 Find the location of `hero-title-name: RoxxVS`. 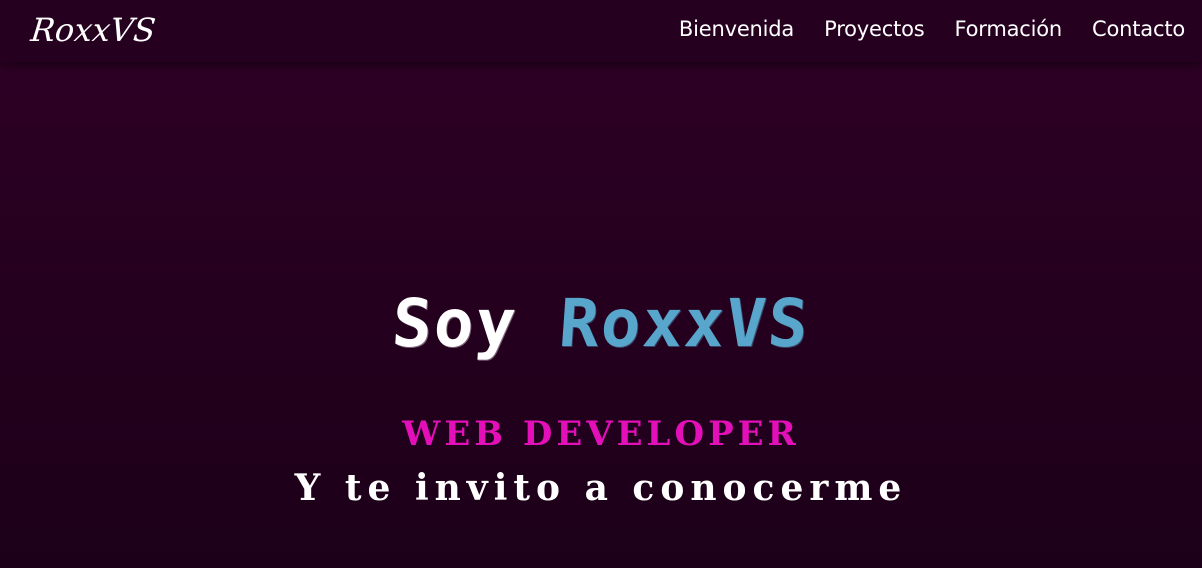

hero-title-name: RoxxVS is located at coordinates (684, 323).